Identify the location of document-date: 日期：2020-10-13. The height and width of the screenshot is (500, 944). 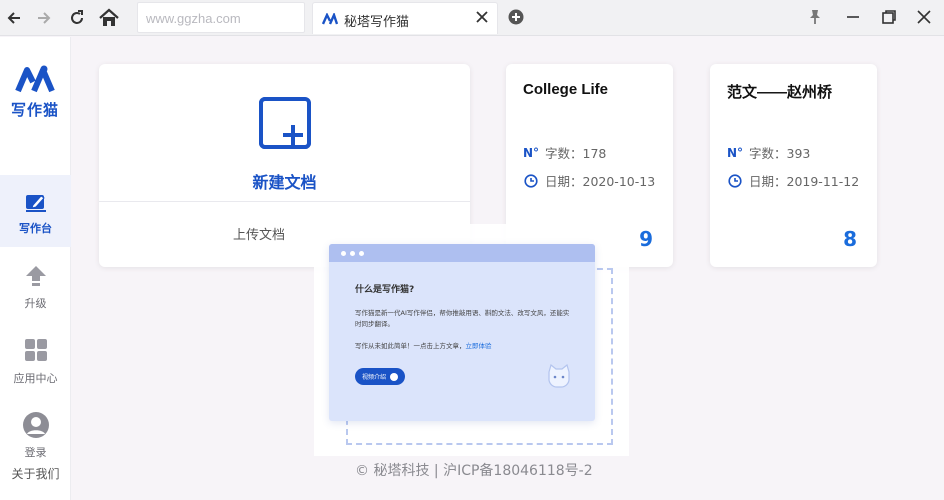
(589, 180).